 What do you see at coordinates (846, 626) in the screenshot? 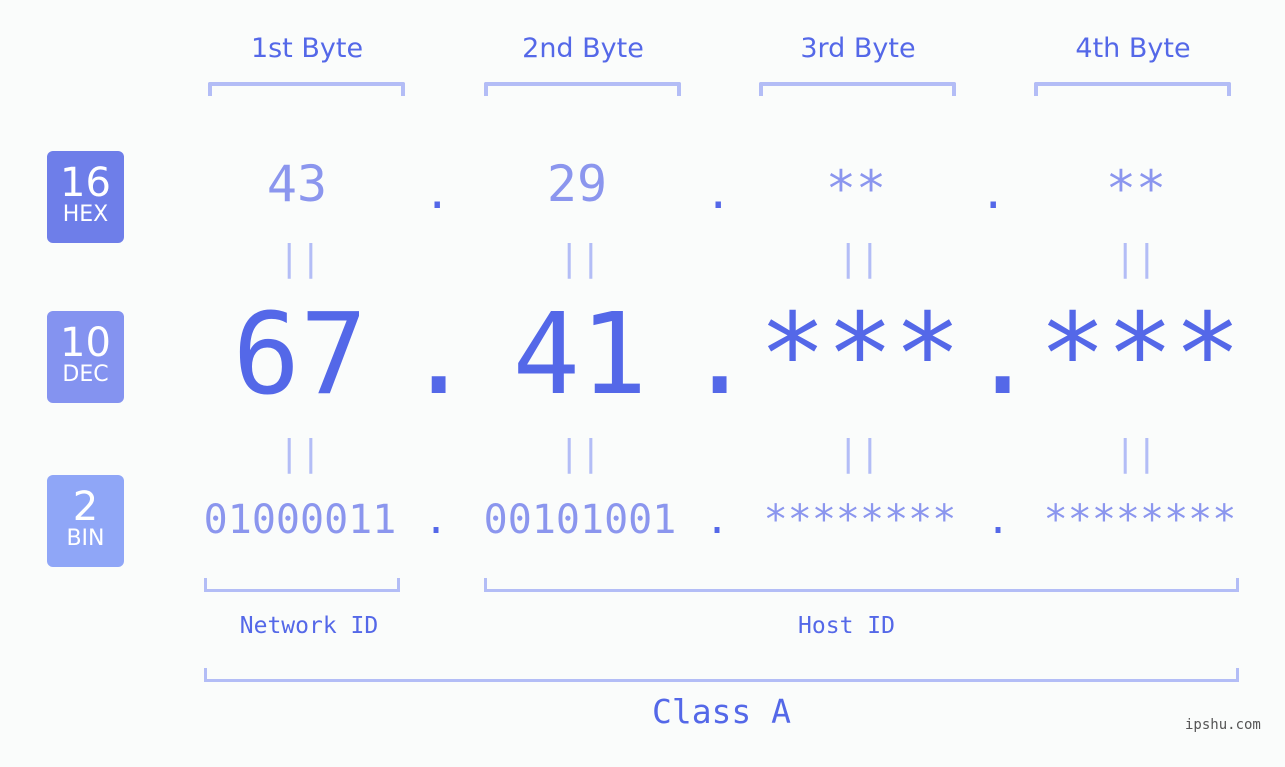
I see `host-id-label: Host ID` at bounding box center [846, 626].